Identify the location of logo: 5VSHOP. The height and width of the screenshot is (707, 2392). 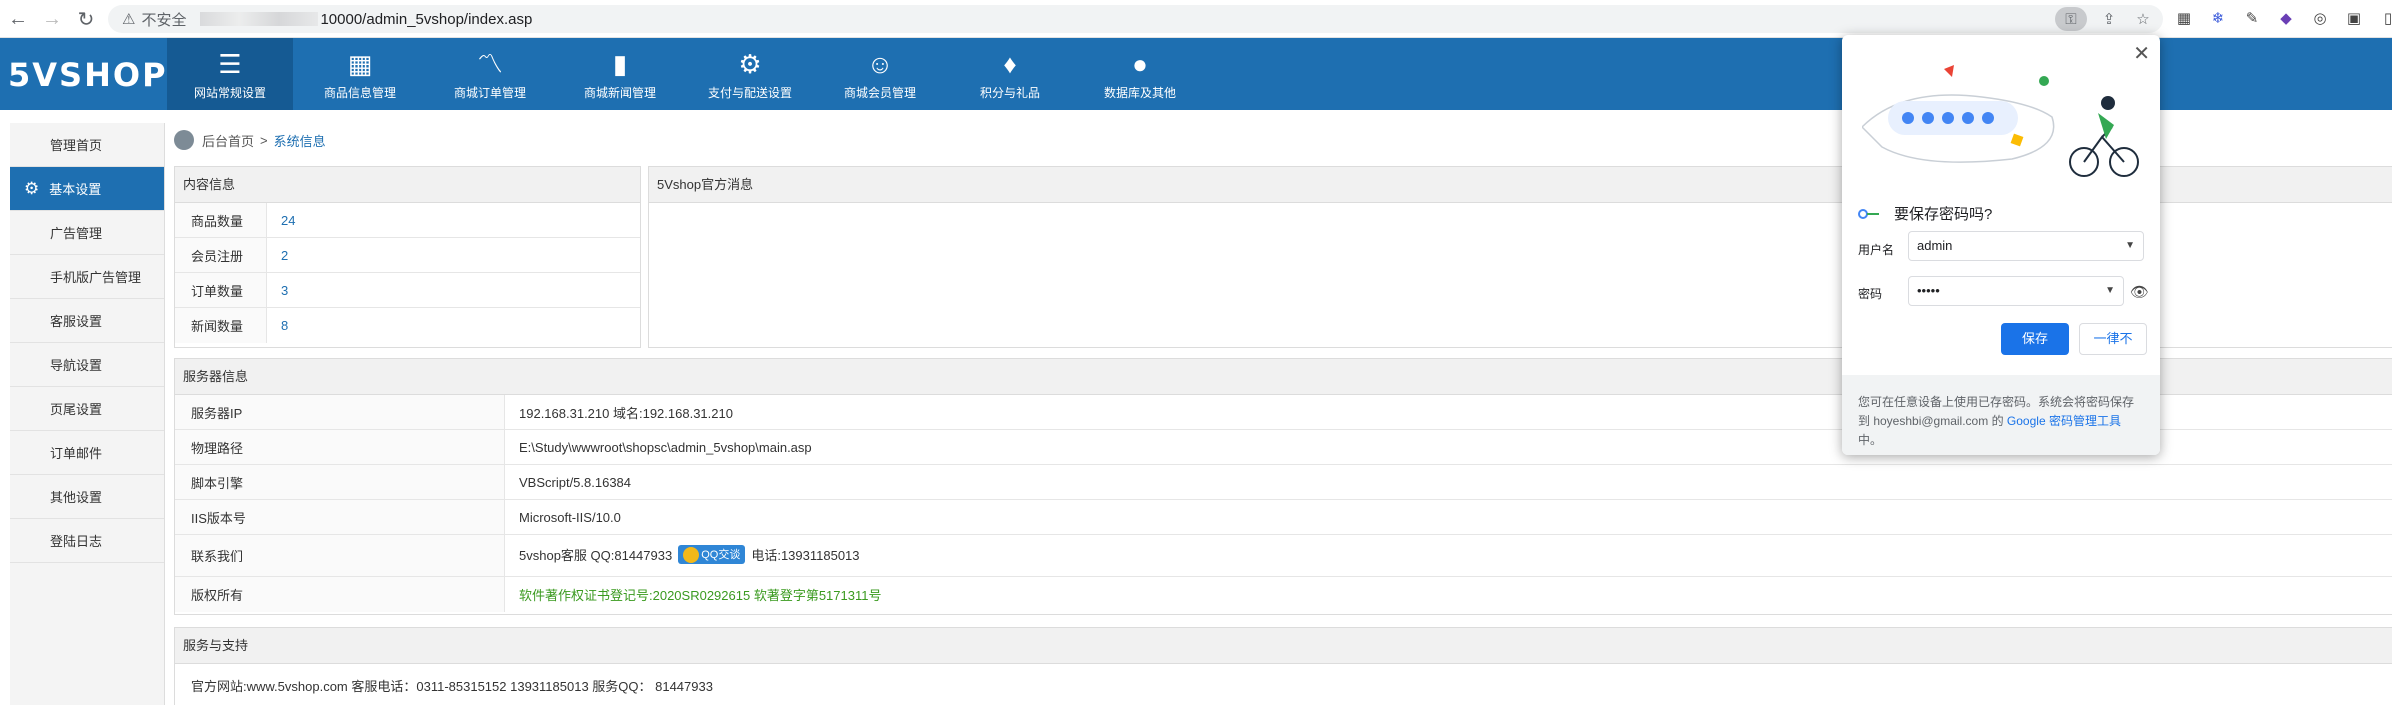
(88, 75).